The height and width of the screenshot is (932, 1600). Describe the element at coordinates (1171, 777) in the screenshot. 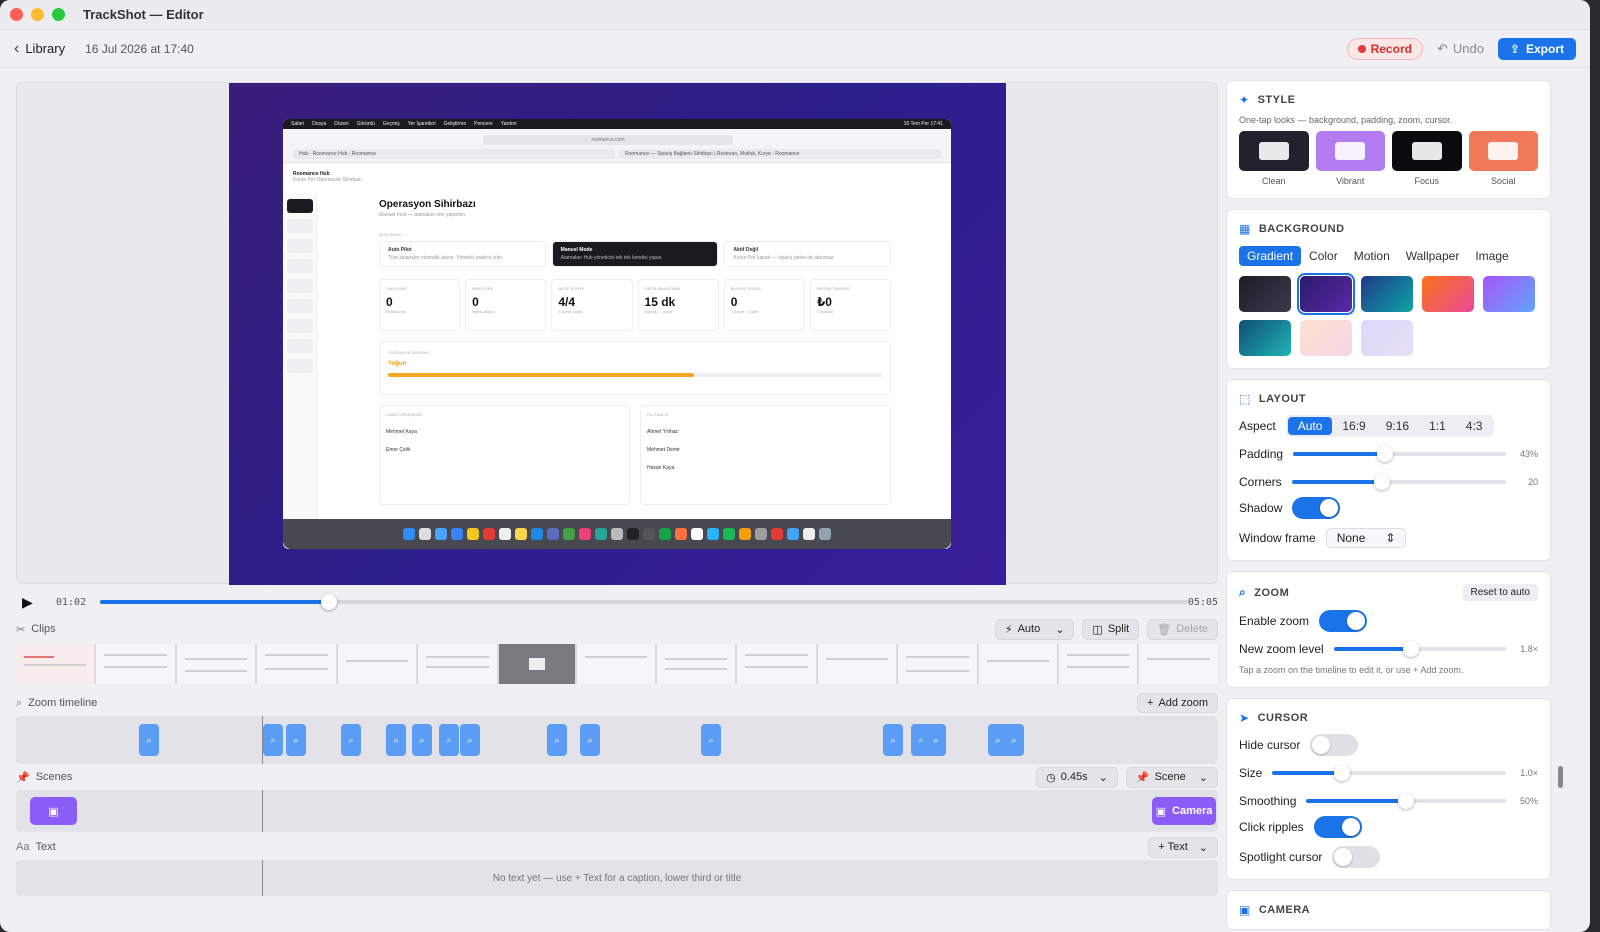

I see `add-scene-dropdown: 📌 Scene ⌄` at that location.